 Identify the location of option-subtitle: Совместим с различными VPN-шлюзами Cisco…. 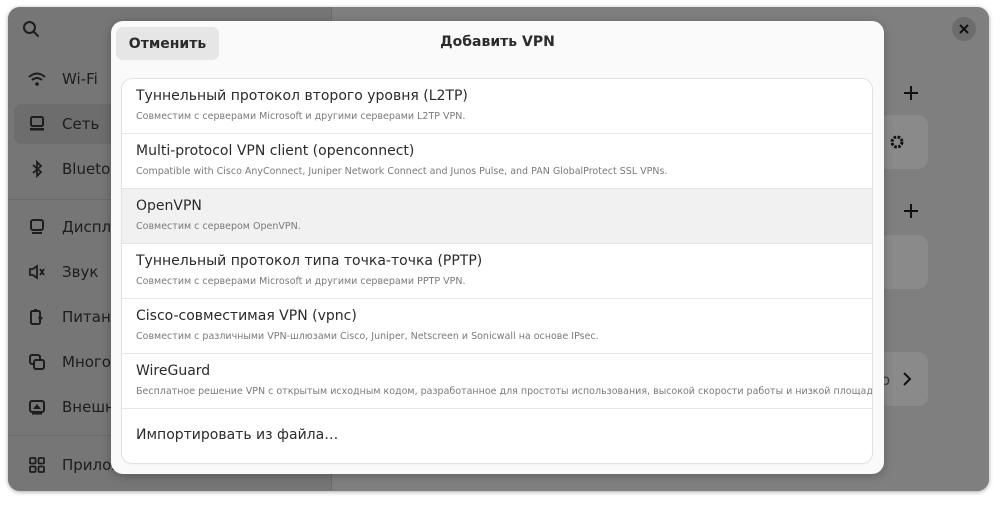
(367, 336).